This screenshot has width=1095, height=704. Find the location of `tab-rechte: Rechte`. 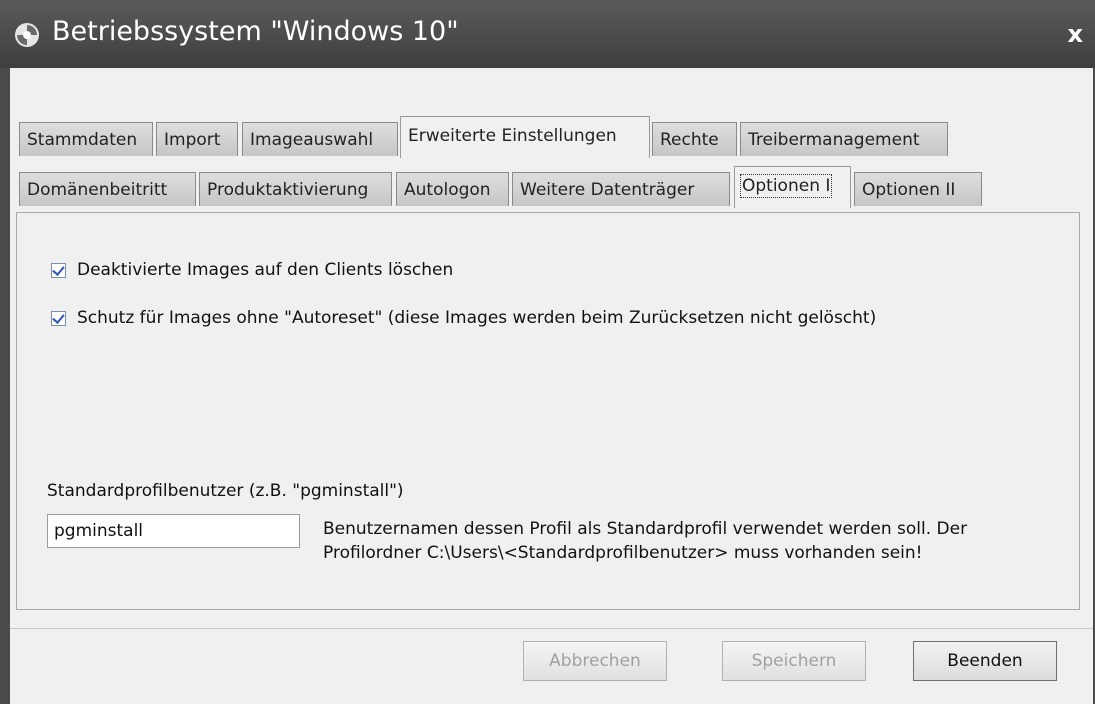

tab-rechte: Rechte is located at coordinates (694, 139).